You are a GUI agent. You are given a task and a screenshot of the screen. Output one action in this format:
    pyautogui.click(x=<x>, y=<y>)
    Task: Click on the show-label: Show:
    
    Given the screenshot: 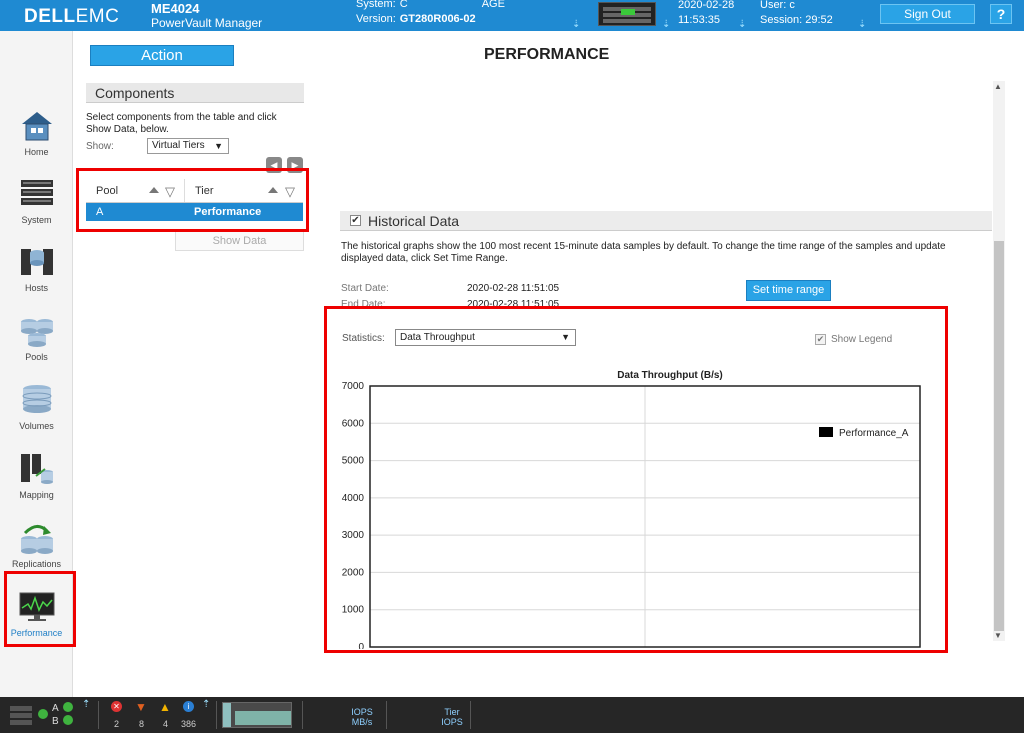 What is the action you would take?
    pyautogui.click(x=100, y=146)
    